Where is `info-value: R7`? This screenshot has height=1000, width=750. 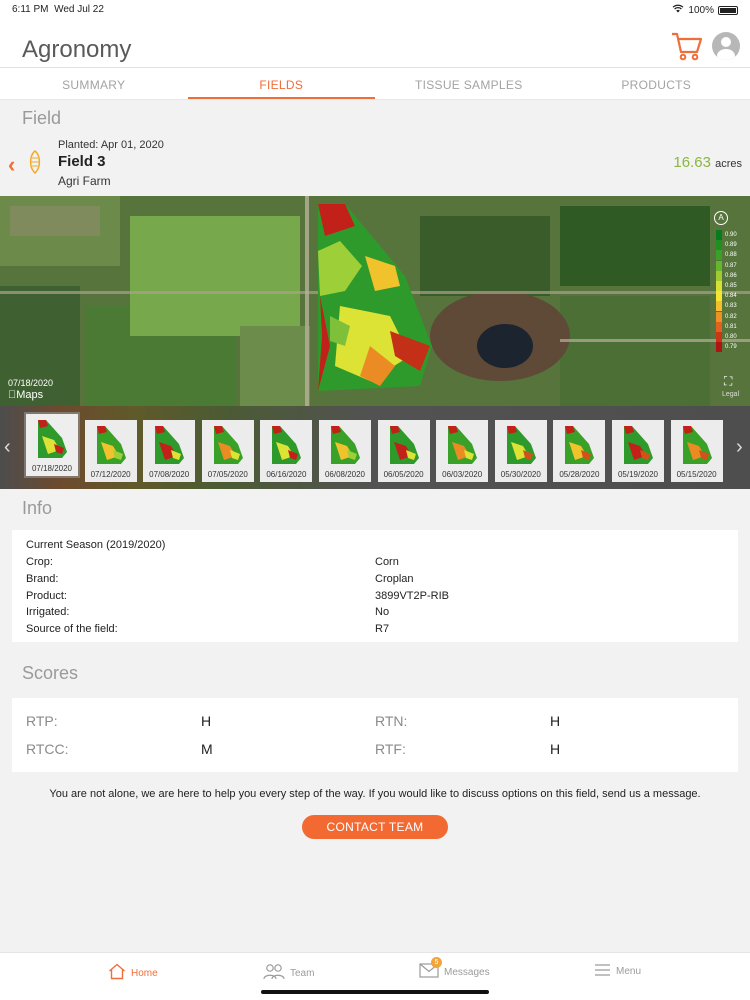
info-value: R7 is located at coordinates (382, 629).